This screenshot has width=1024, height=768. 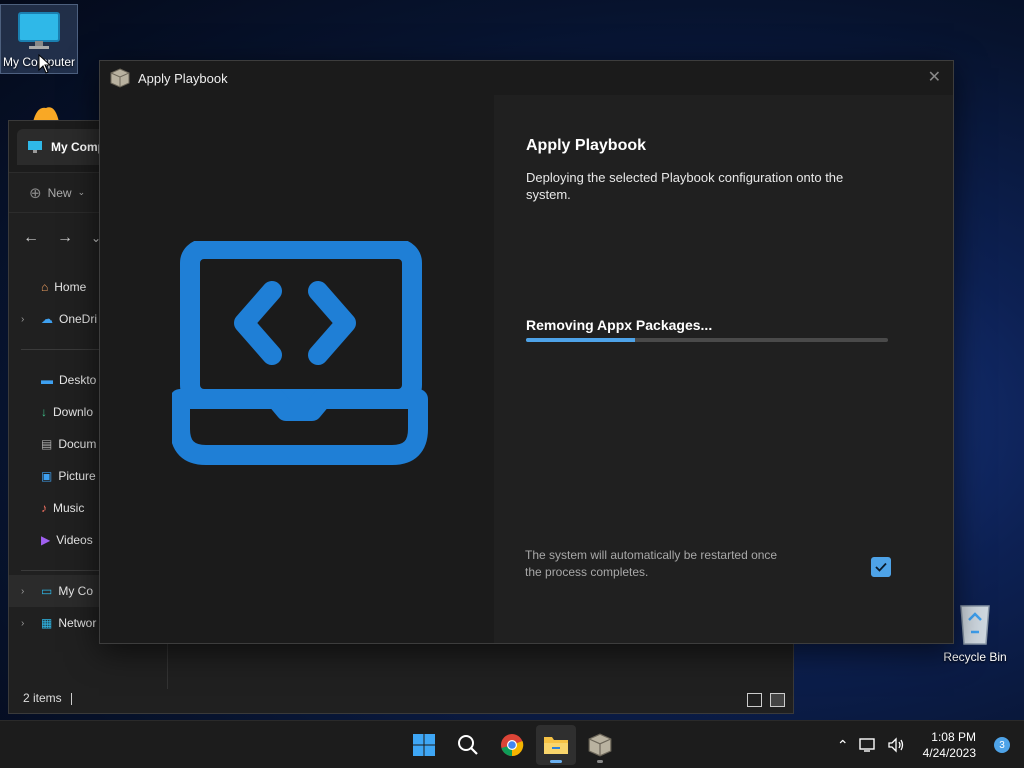 What do you see at coordinates (300, 353) in the screenshot?
I see `laptop-code-icon` at bounding box center [300, 353].